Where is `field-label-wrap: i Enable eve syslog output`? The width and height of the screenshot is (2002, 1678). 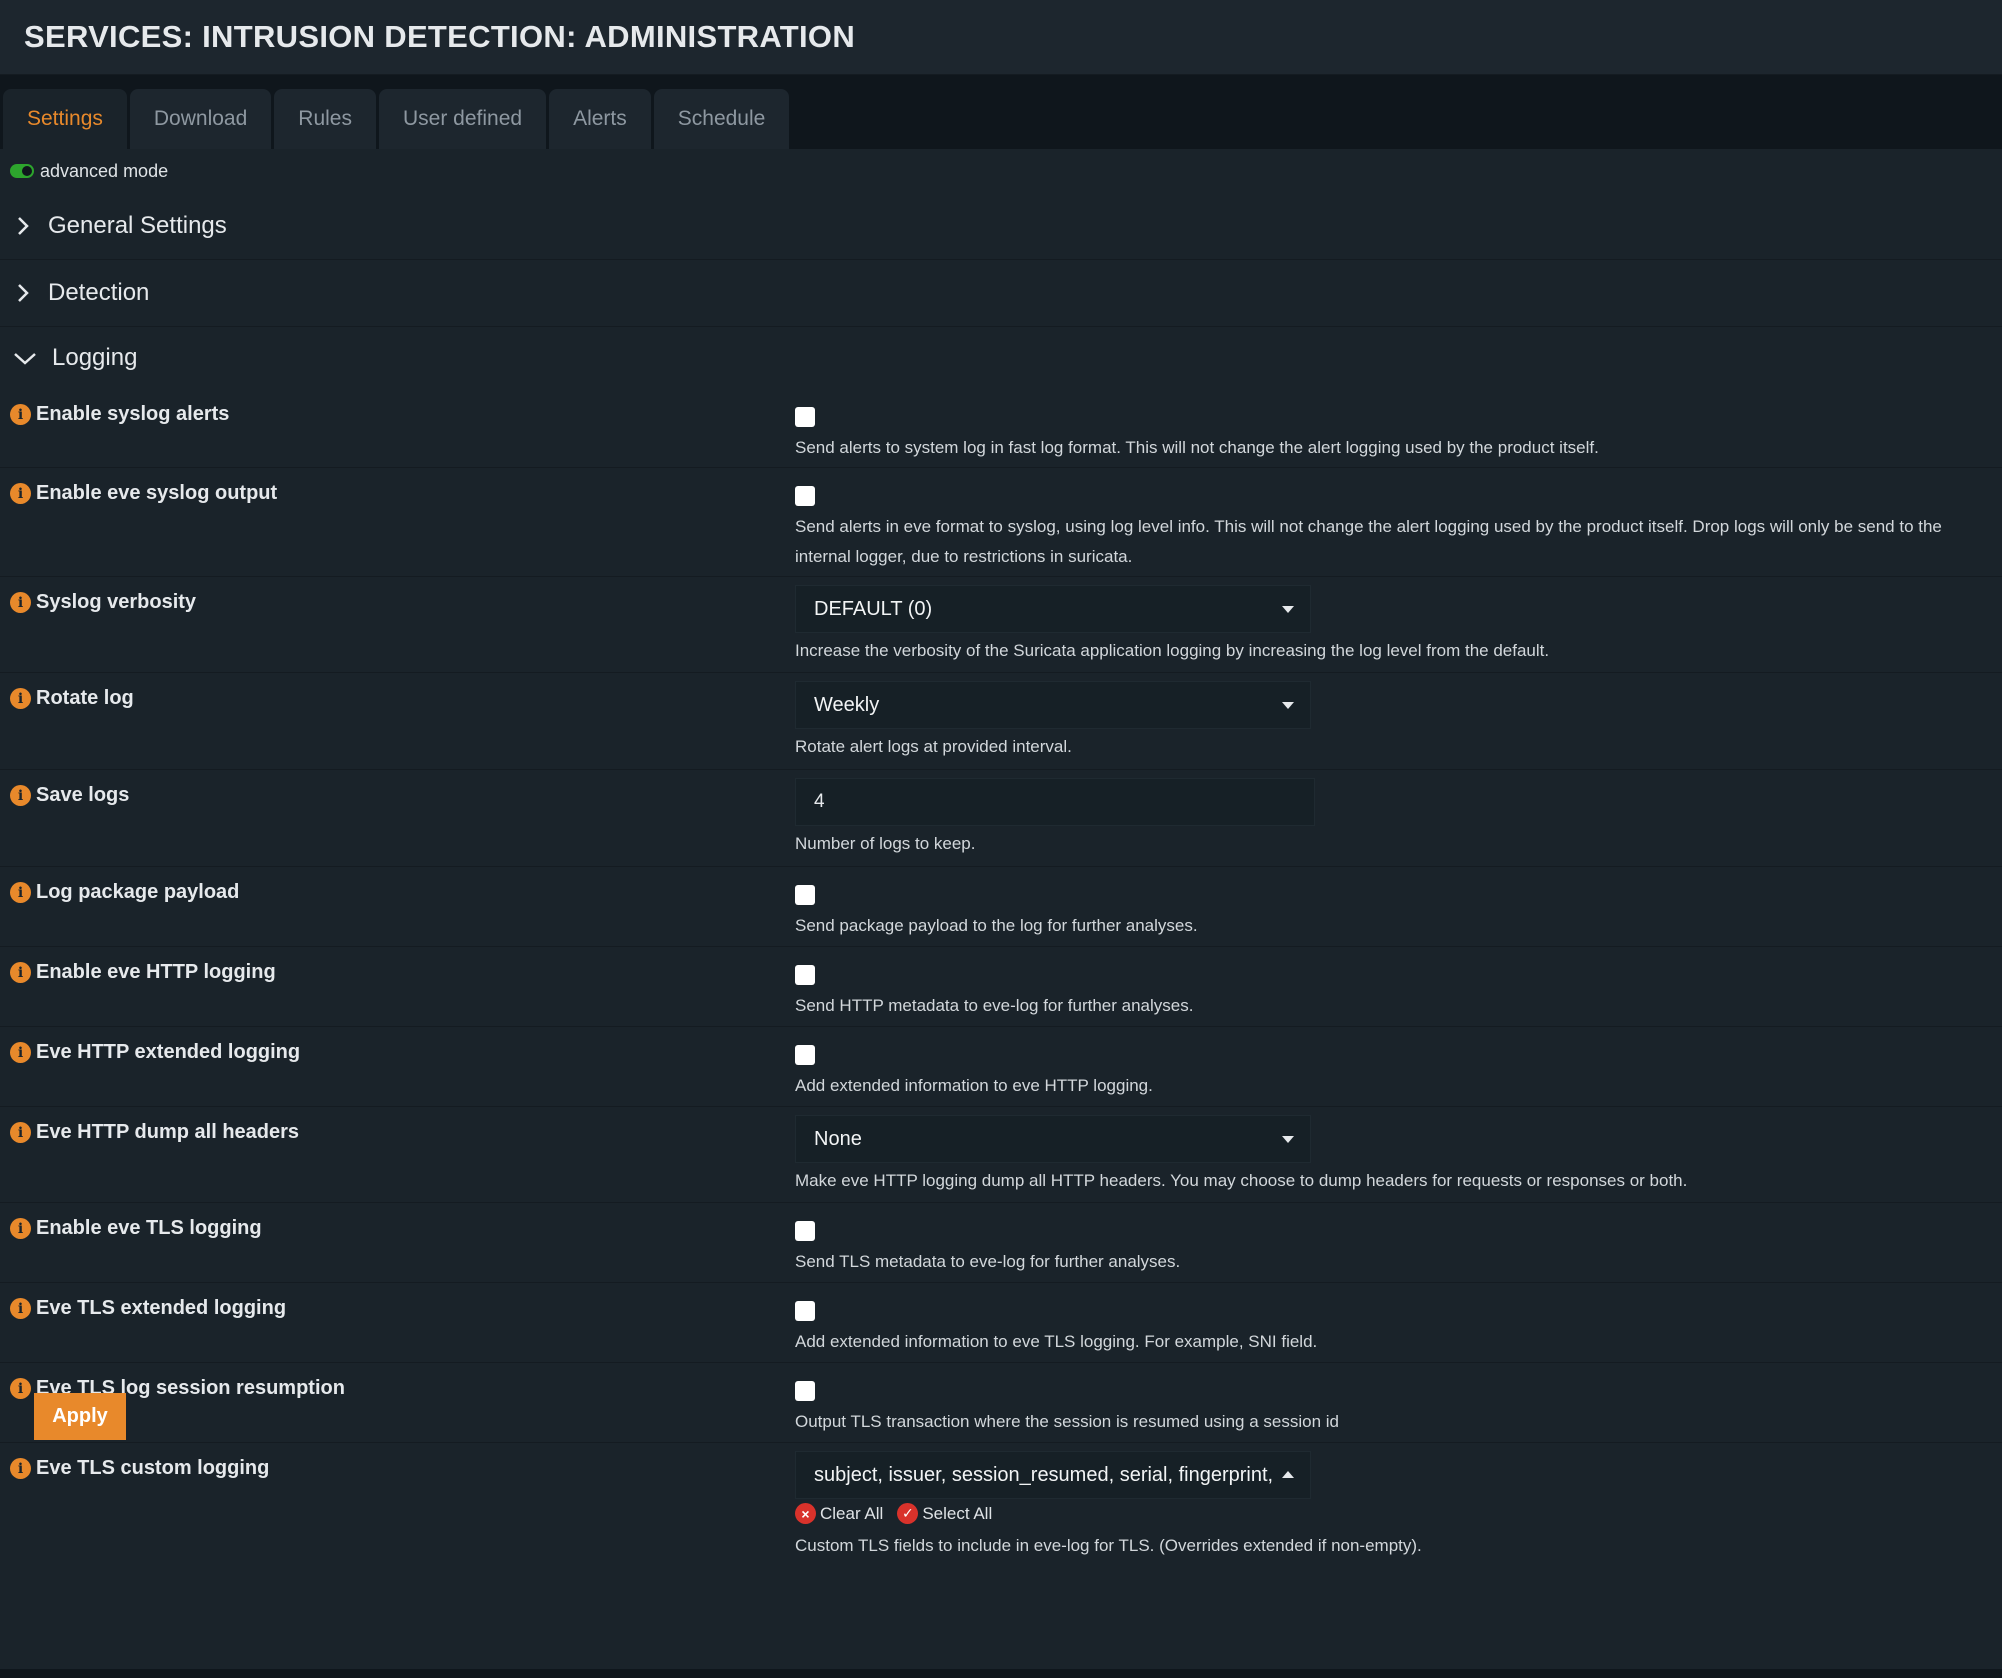 field-label-wrap: i Enable eve syslog output is located at coordinates (143, 493).